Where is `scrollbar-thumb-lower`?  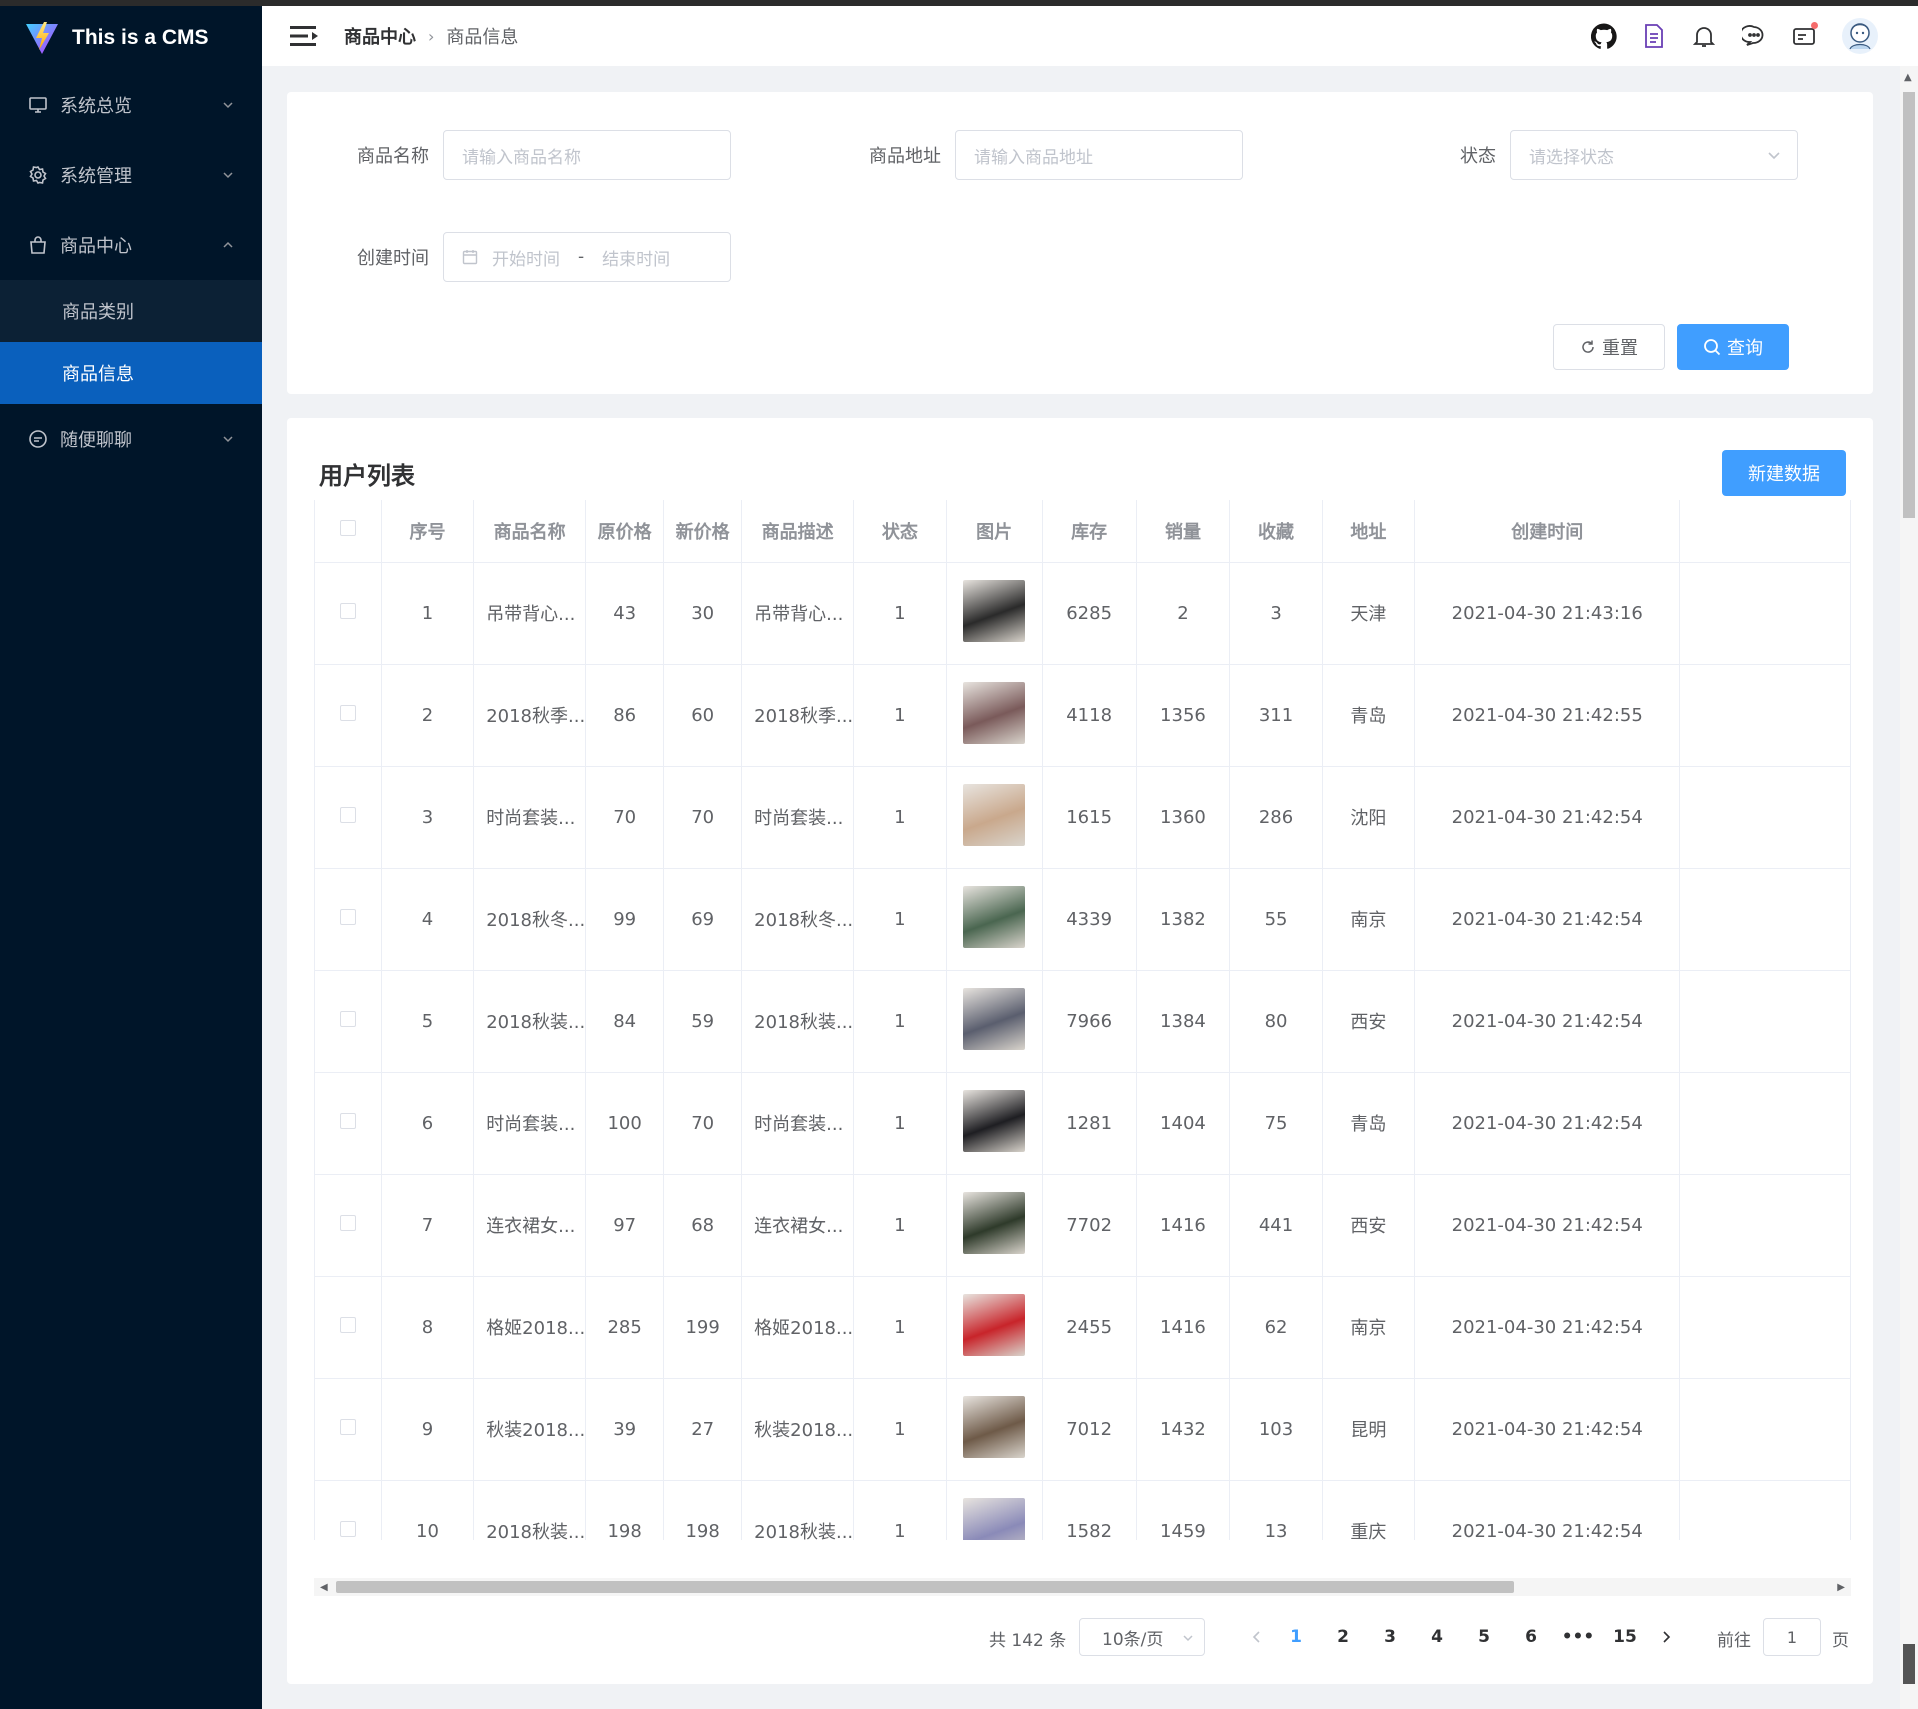 scrollbar-thumb-lower is located at coordinates (1909, 1664).